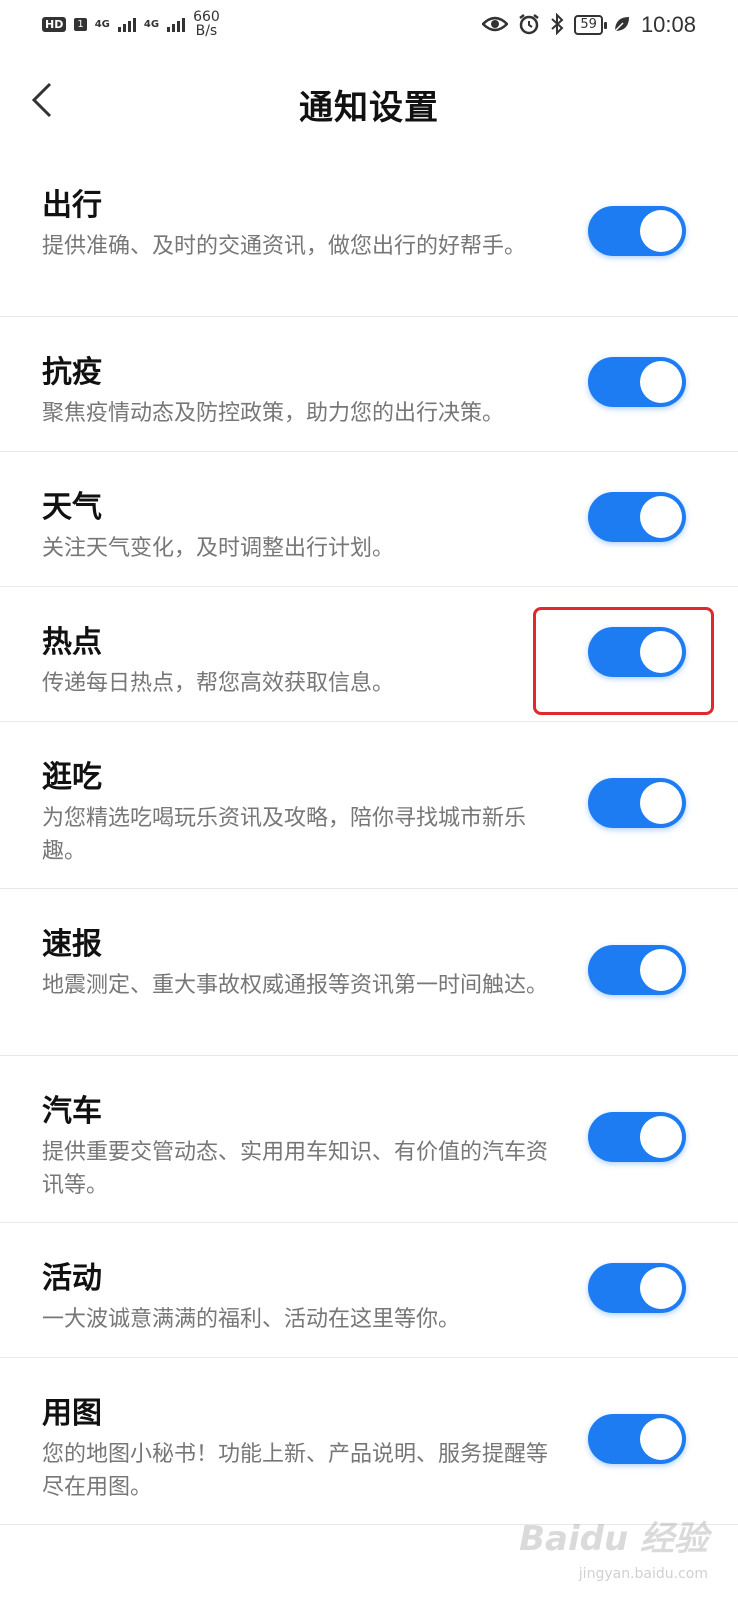 This screenshot has height=1600, width=738. I want to click on eye-icon, so click(495, 25).